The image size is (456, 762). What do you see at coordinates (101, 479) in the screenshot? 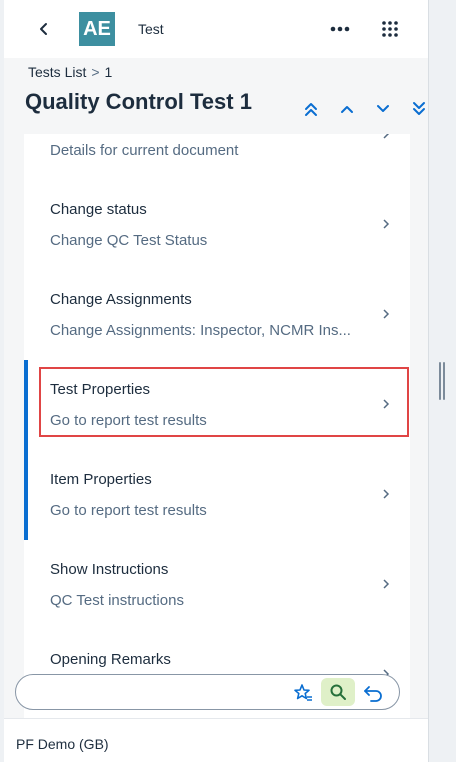
I see `list-item-title: Item Properties` at bounding box center [101, 479].